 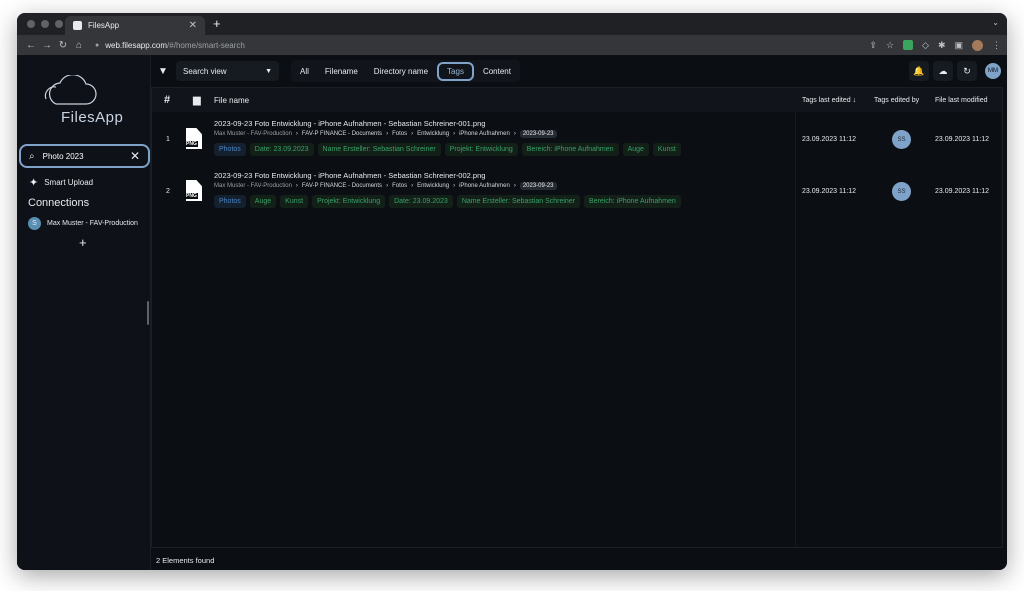 I want to click on bell-icon: 🔔, so click(x=919, y=71).